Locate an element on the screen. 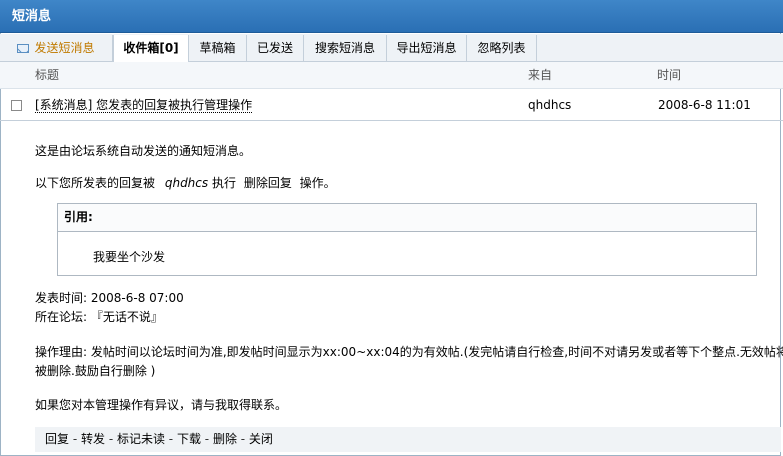  tab-bar: 发送短消息 收件箱[0] 草稿箱 已发送 搜索短消息 导出短消息 忽略列表 is located at coordinates (391, 48).